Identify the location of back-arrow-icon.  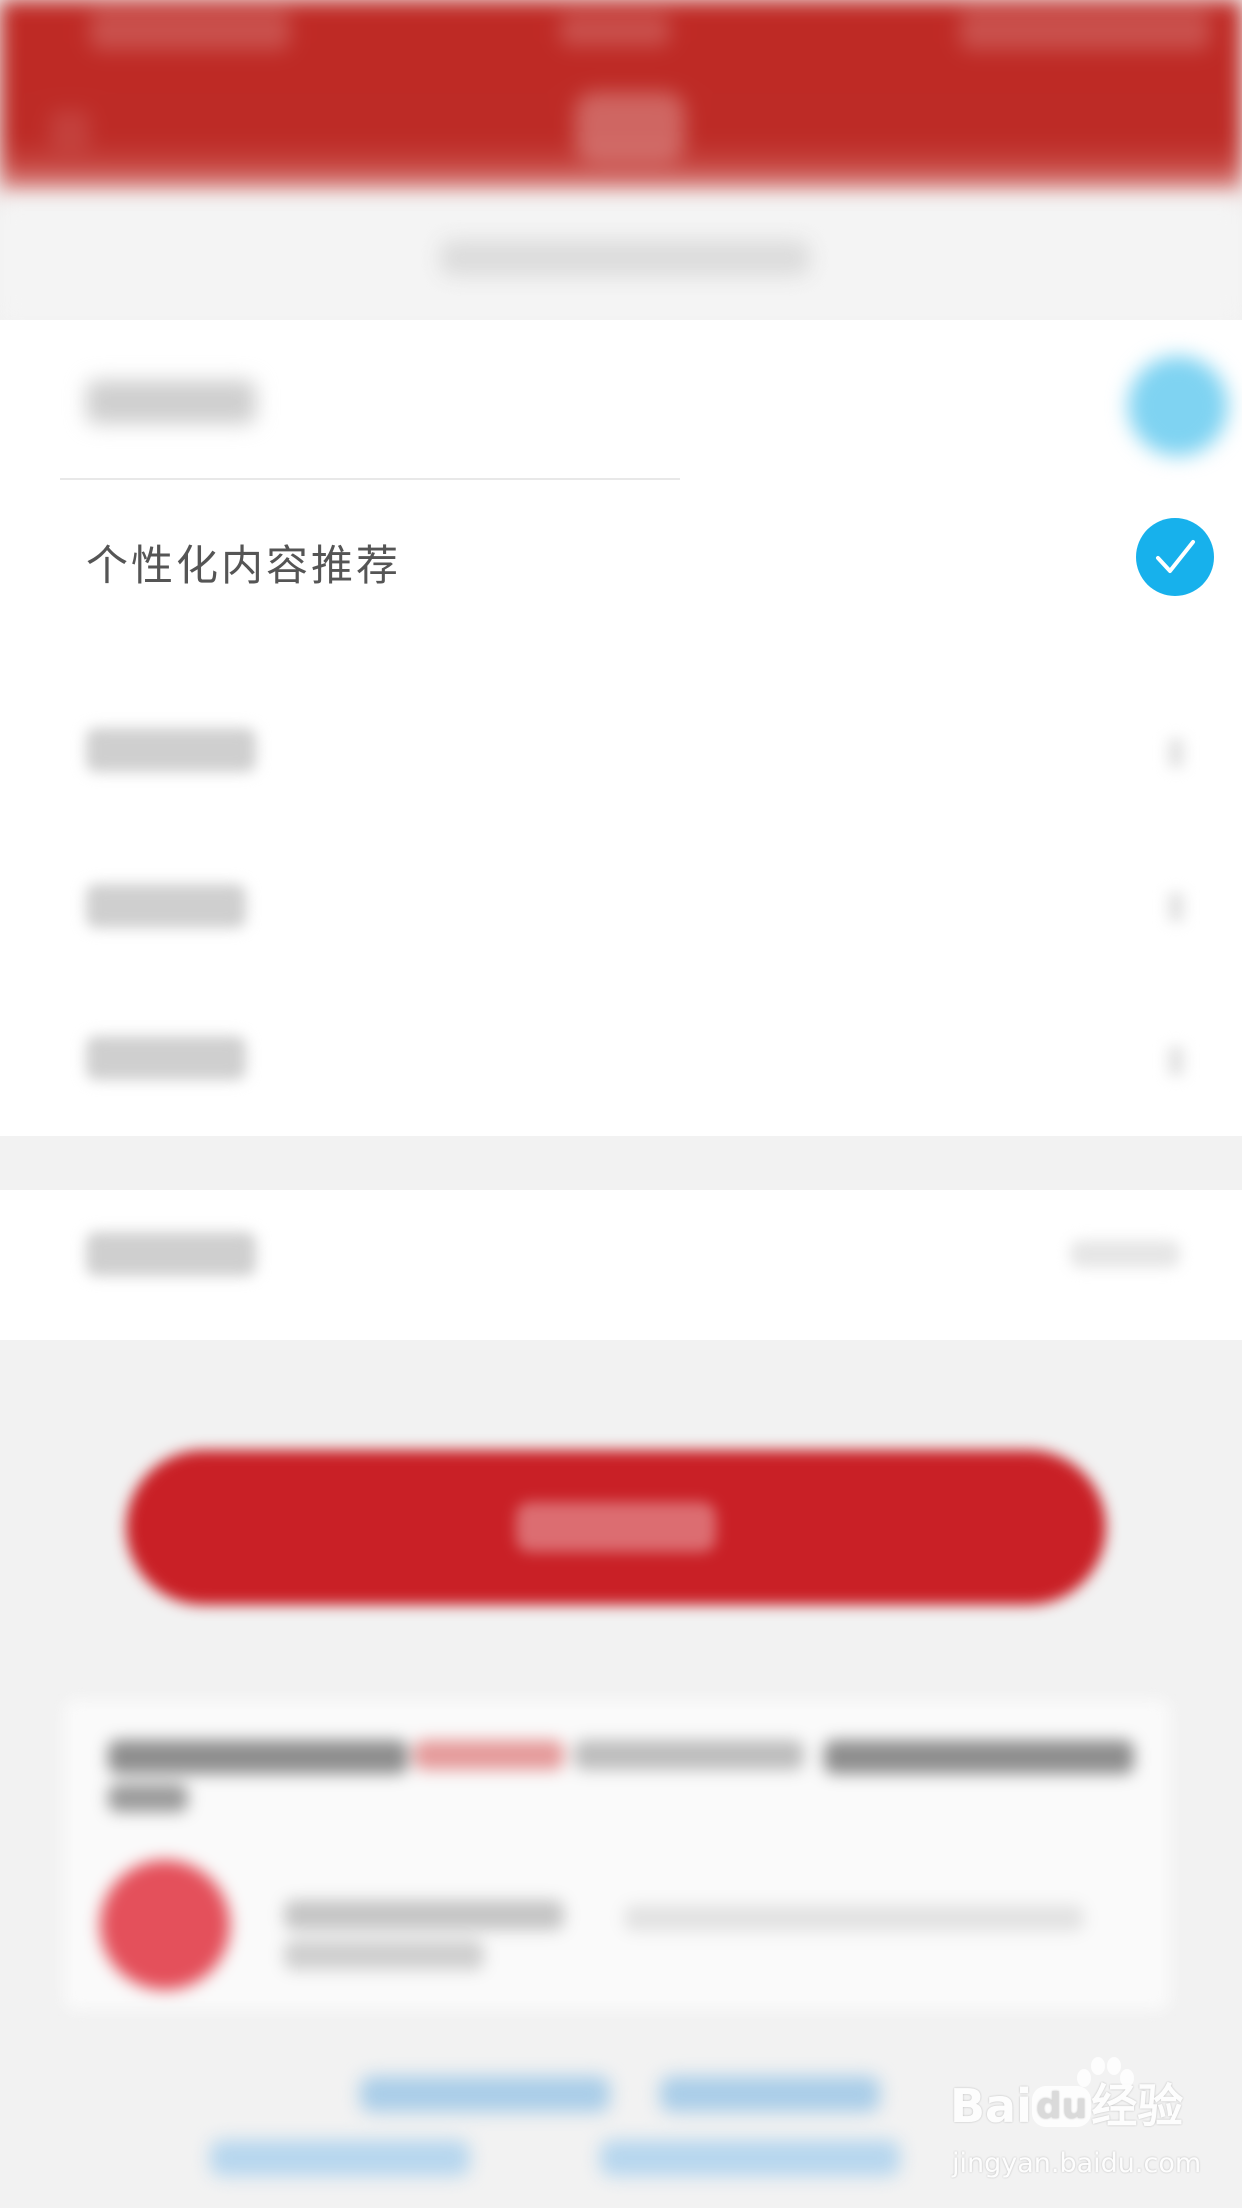
(70, 130).